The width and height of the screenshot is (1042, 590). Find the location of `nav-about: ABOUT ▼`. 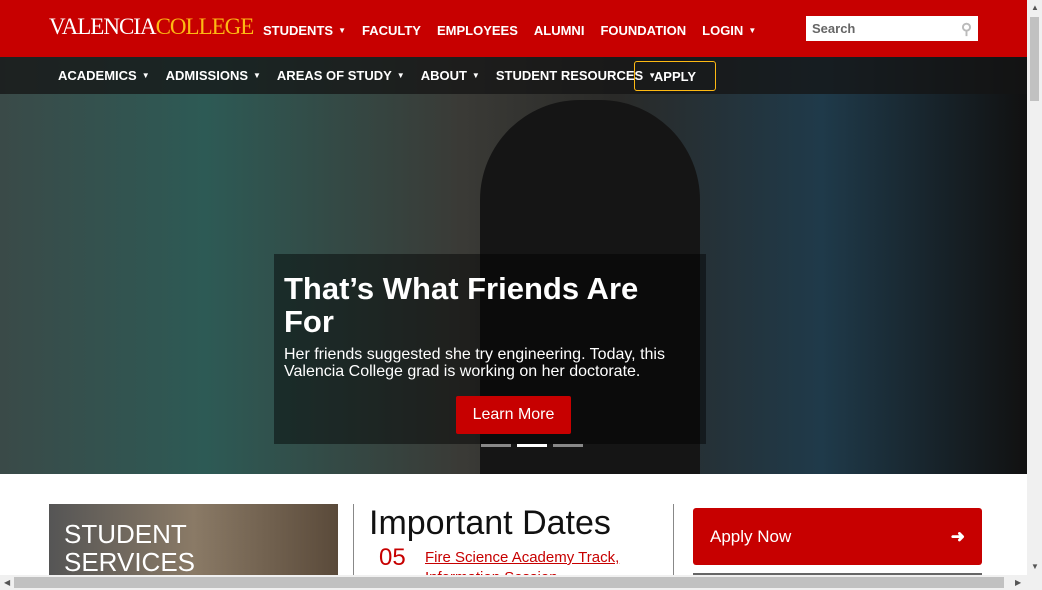

nav-about: ABOUT ▼ is located at coordinates (450, 75).